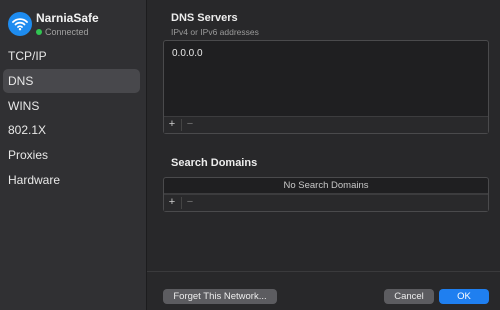  Describe the element at coordinates (71, 80) in the screenshot. I see `sidebar-item-dns: DNS` at that location.